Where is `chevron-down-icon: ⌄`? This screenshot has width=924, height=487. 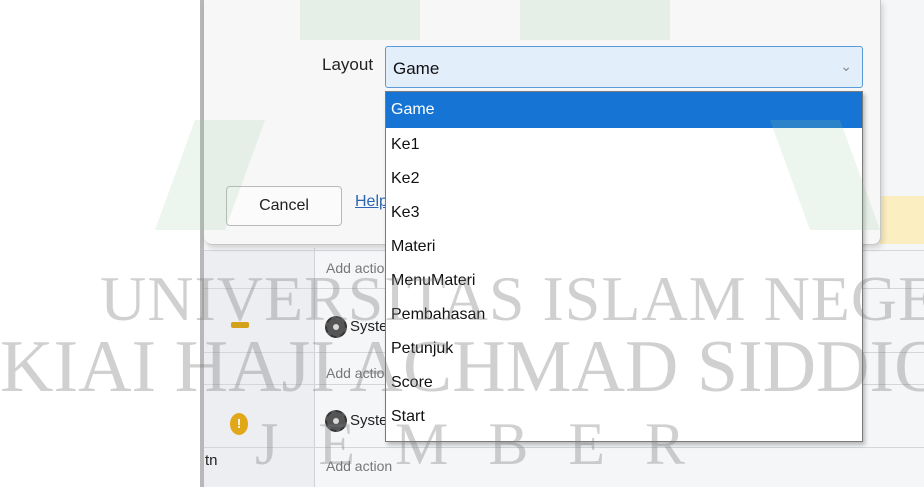
chevron-down-icon: ⌄ is located at coordinates (846, 66).